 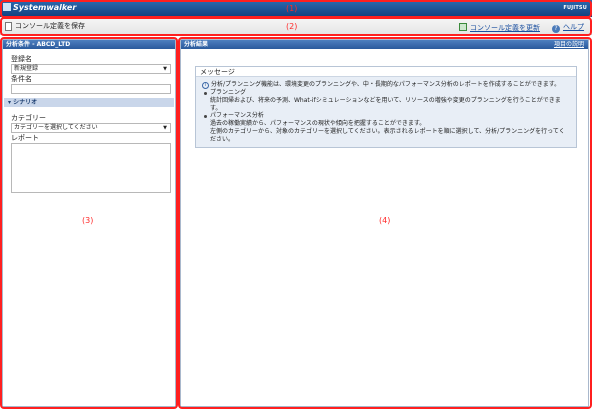 What do you see at coordinates (25, 138) in the screenshot?
I see `report-label: レポート` at bounding box center [25, 138].